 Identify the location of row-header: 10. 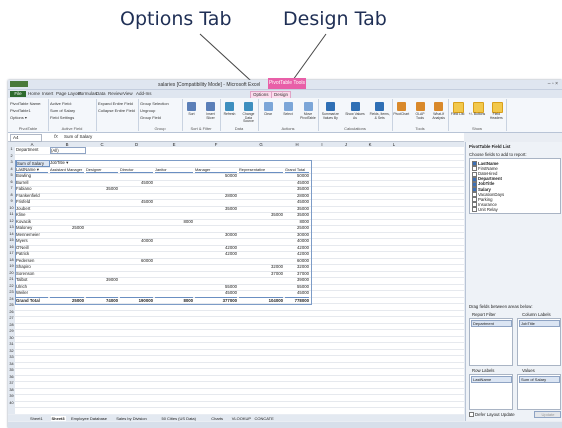
(11, 208).